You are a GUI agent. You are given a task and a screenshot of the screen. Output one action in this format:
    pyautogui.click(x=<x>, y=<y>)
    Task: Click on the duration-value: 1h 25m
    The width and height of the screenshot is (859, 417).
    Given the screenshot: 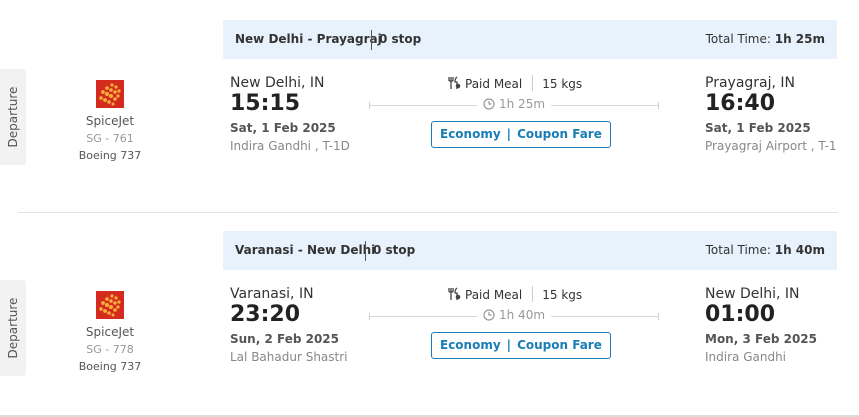 What is the action you would take?
    pyautogui.click(x=522, y=104)
    